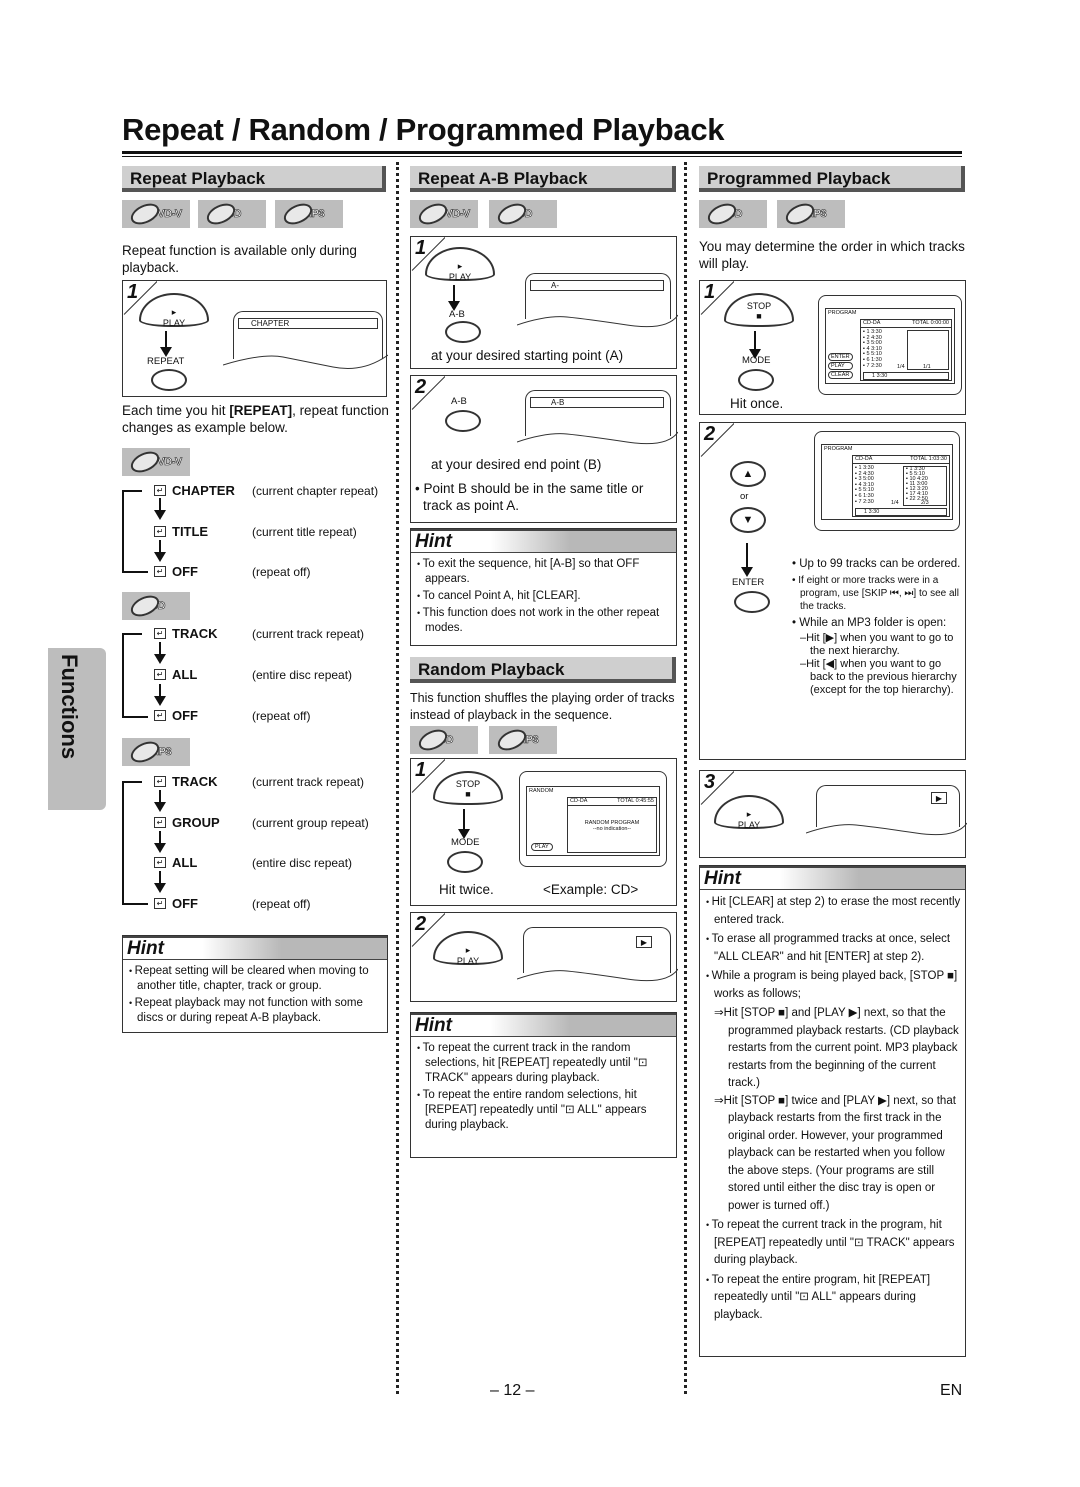  I want to click on side-tab-functions: Functions, so click(77, 729).